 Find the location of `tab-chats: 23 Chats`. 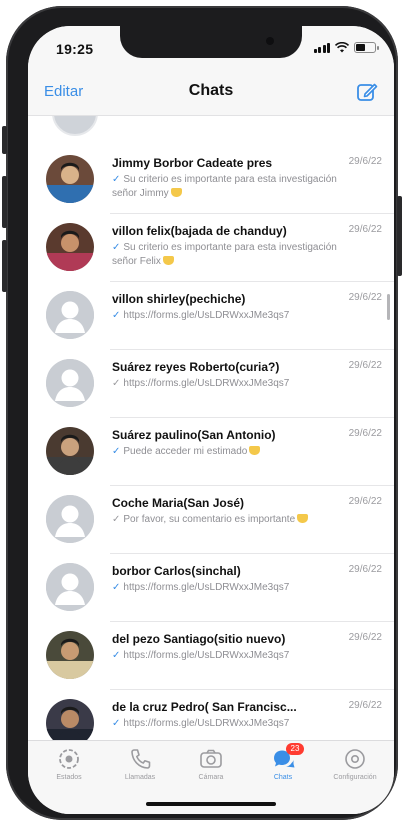

tab-chats: 23 Chats is located at coordinates (283, 762).